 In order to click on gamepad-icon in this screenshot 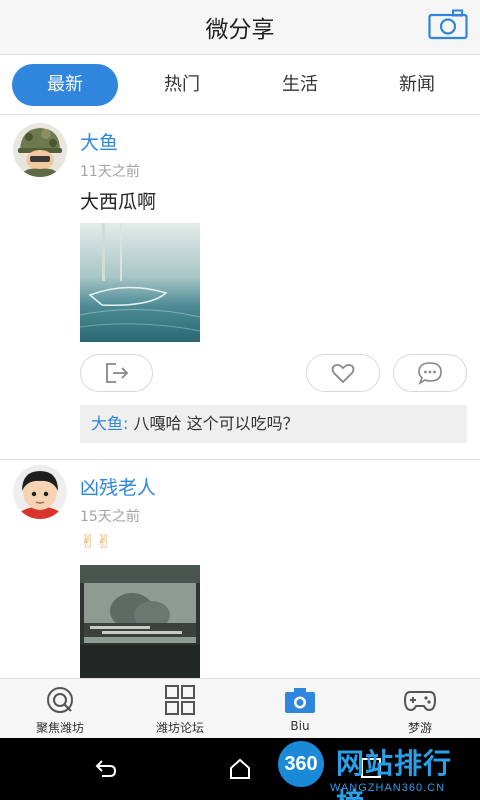, I will do `click(420, 701)`.